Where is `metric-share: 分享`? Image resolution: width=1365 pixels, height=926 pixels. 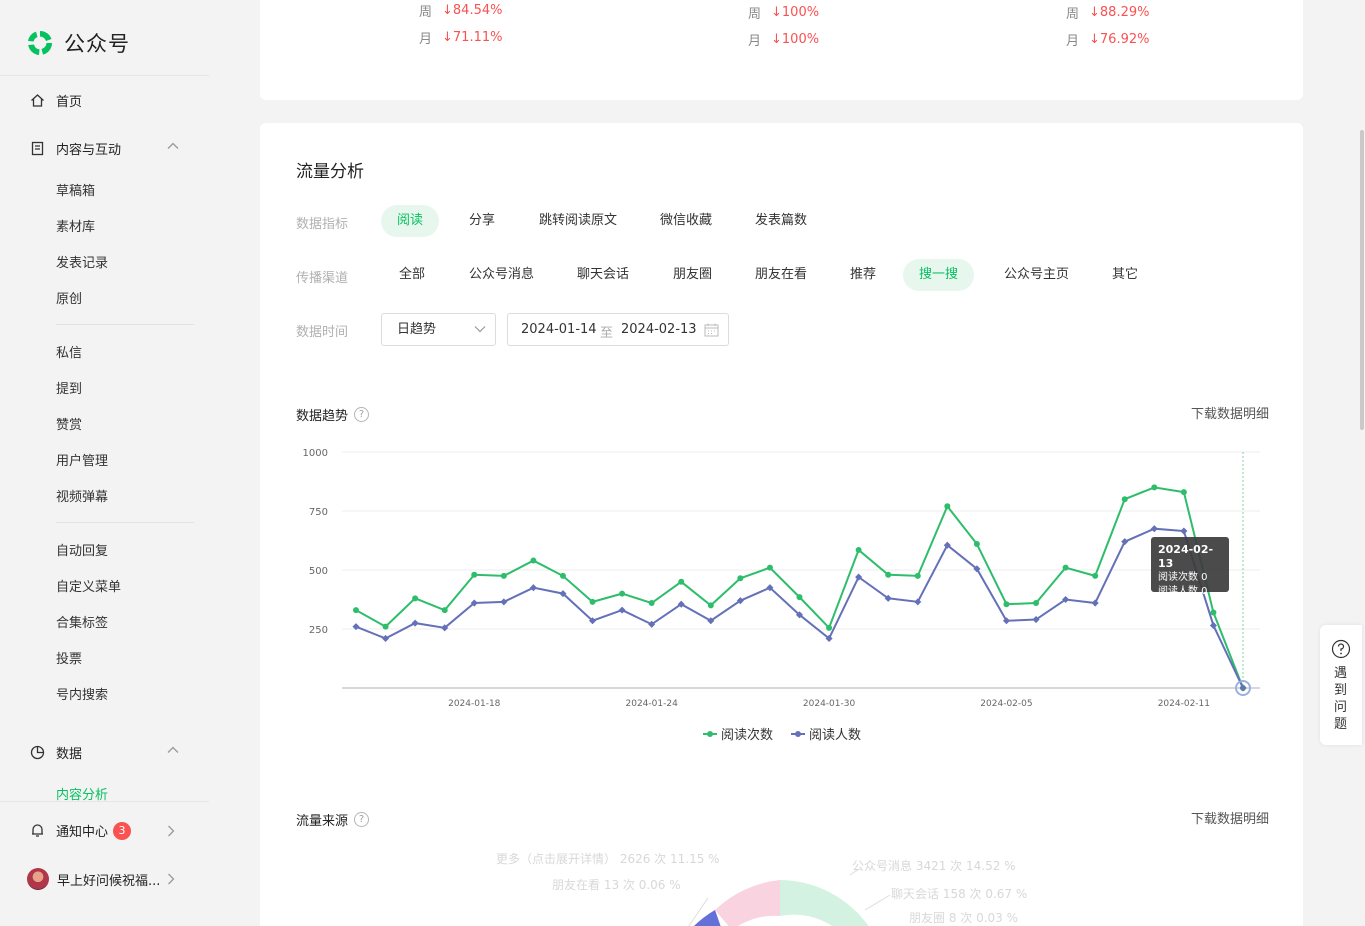 metric-share: 分享 is located at coordinates (482, 221).